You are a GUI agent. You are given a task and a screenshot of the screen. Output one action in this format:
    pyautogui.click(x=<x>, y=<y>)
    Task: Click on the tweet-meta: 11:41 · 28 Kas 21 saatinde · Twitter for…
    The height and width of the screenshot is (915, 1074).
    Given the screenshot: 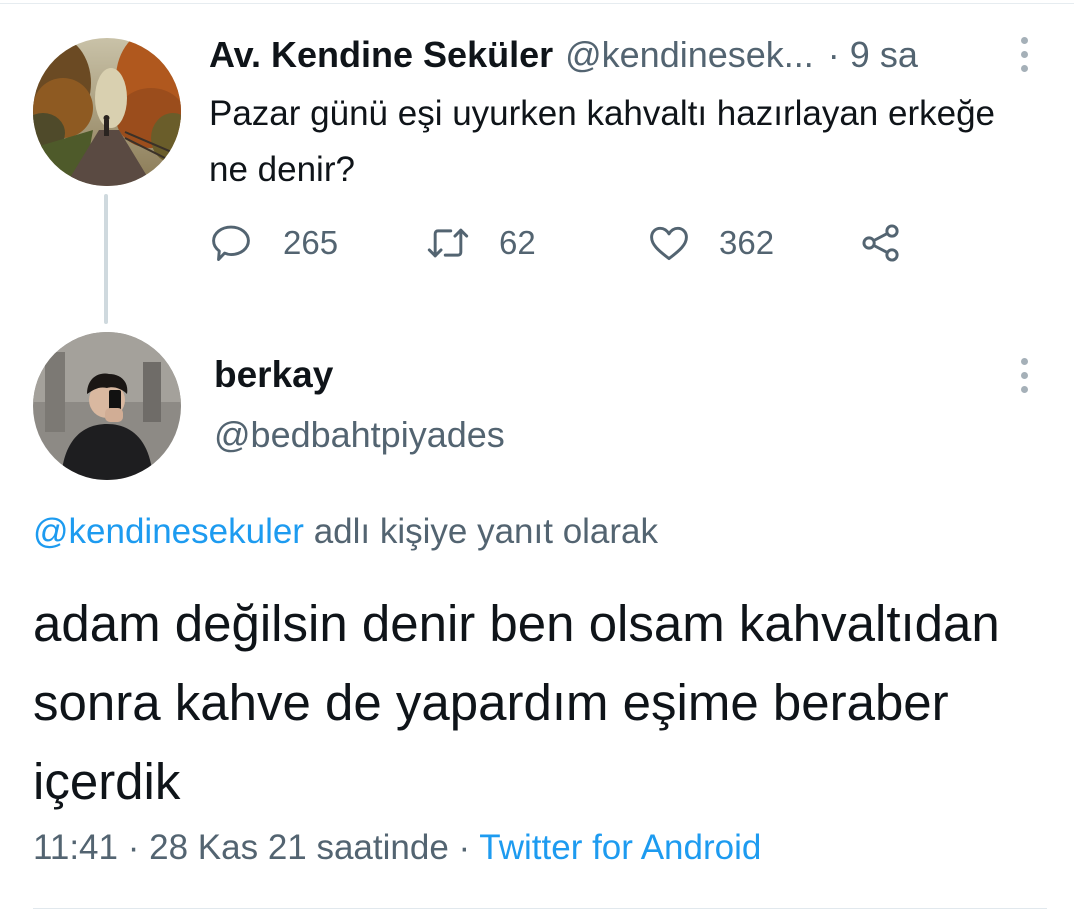 What is the action you would take?
    pyautogui.click(x=397, y=848)
    